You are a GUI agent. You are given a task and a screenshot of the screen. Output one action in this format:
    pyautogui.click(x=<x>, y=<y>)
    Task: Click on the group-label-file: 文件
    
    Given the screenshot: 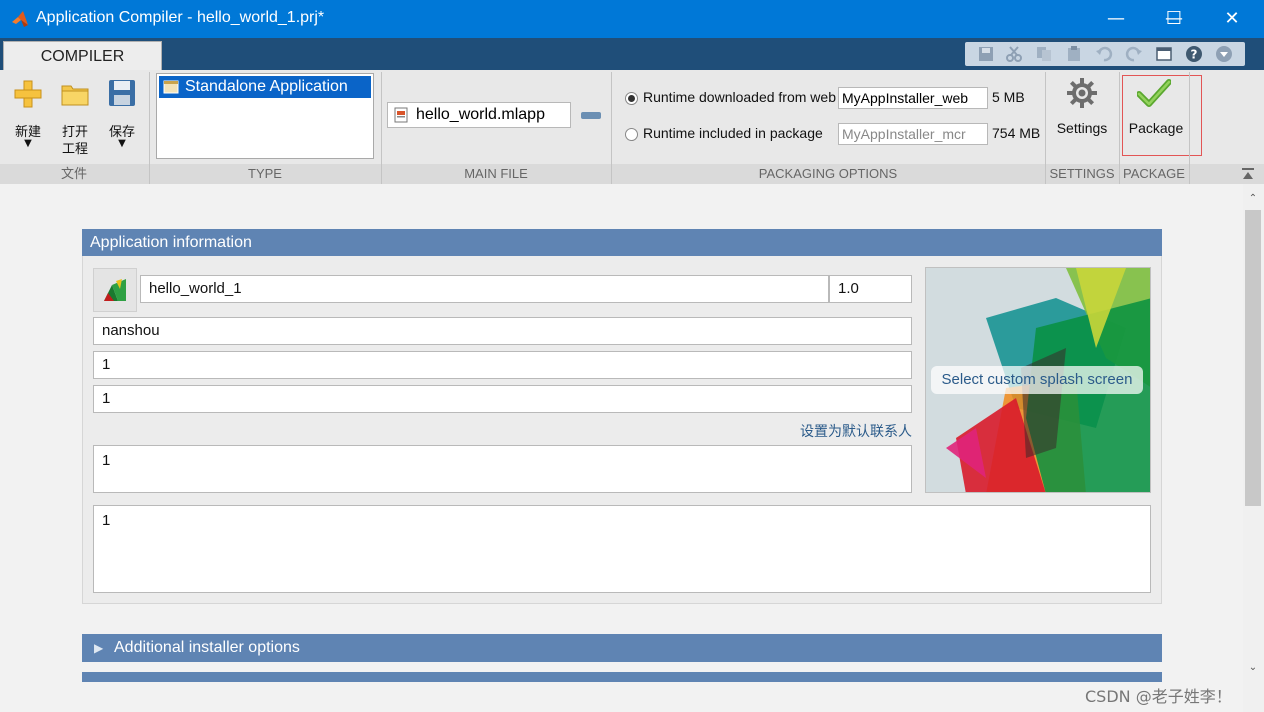 What is the action you would take?
    pyautogui.click(x=73, y=173)
    